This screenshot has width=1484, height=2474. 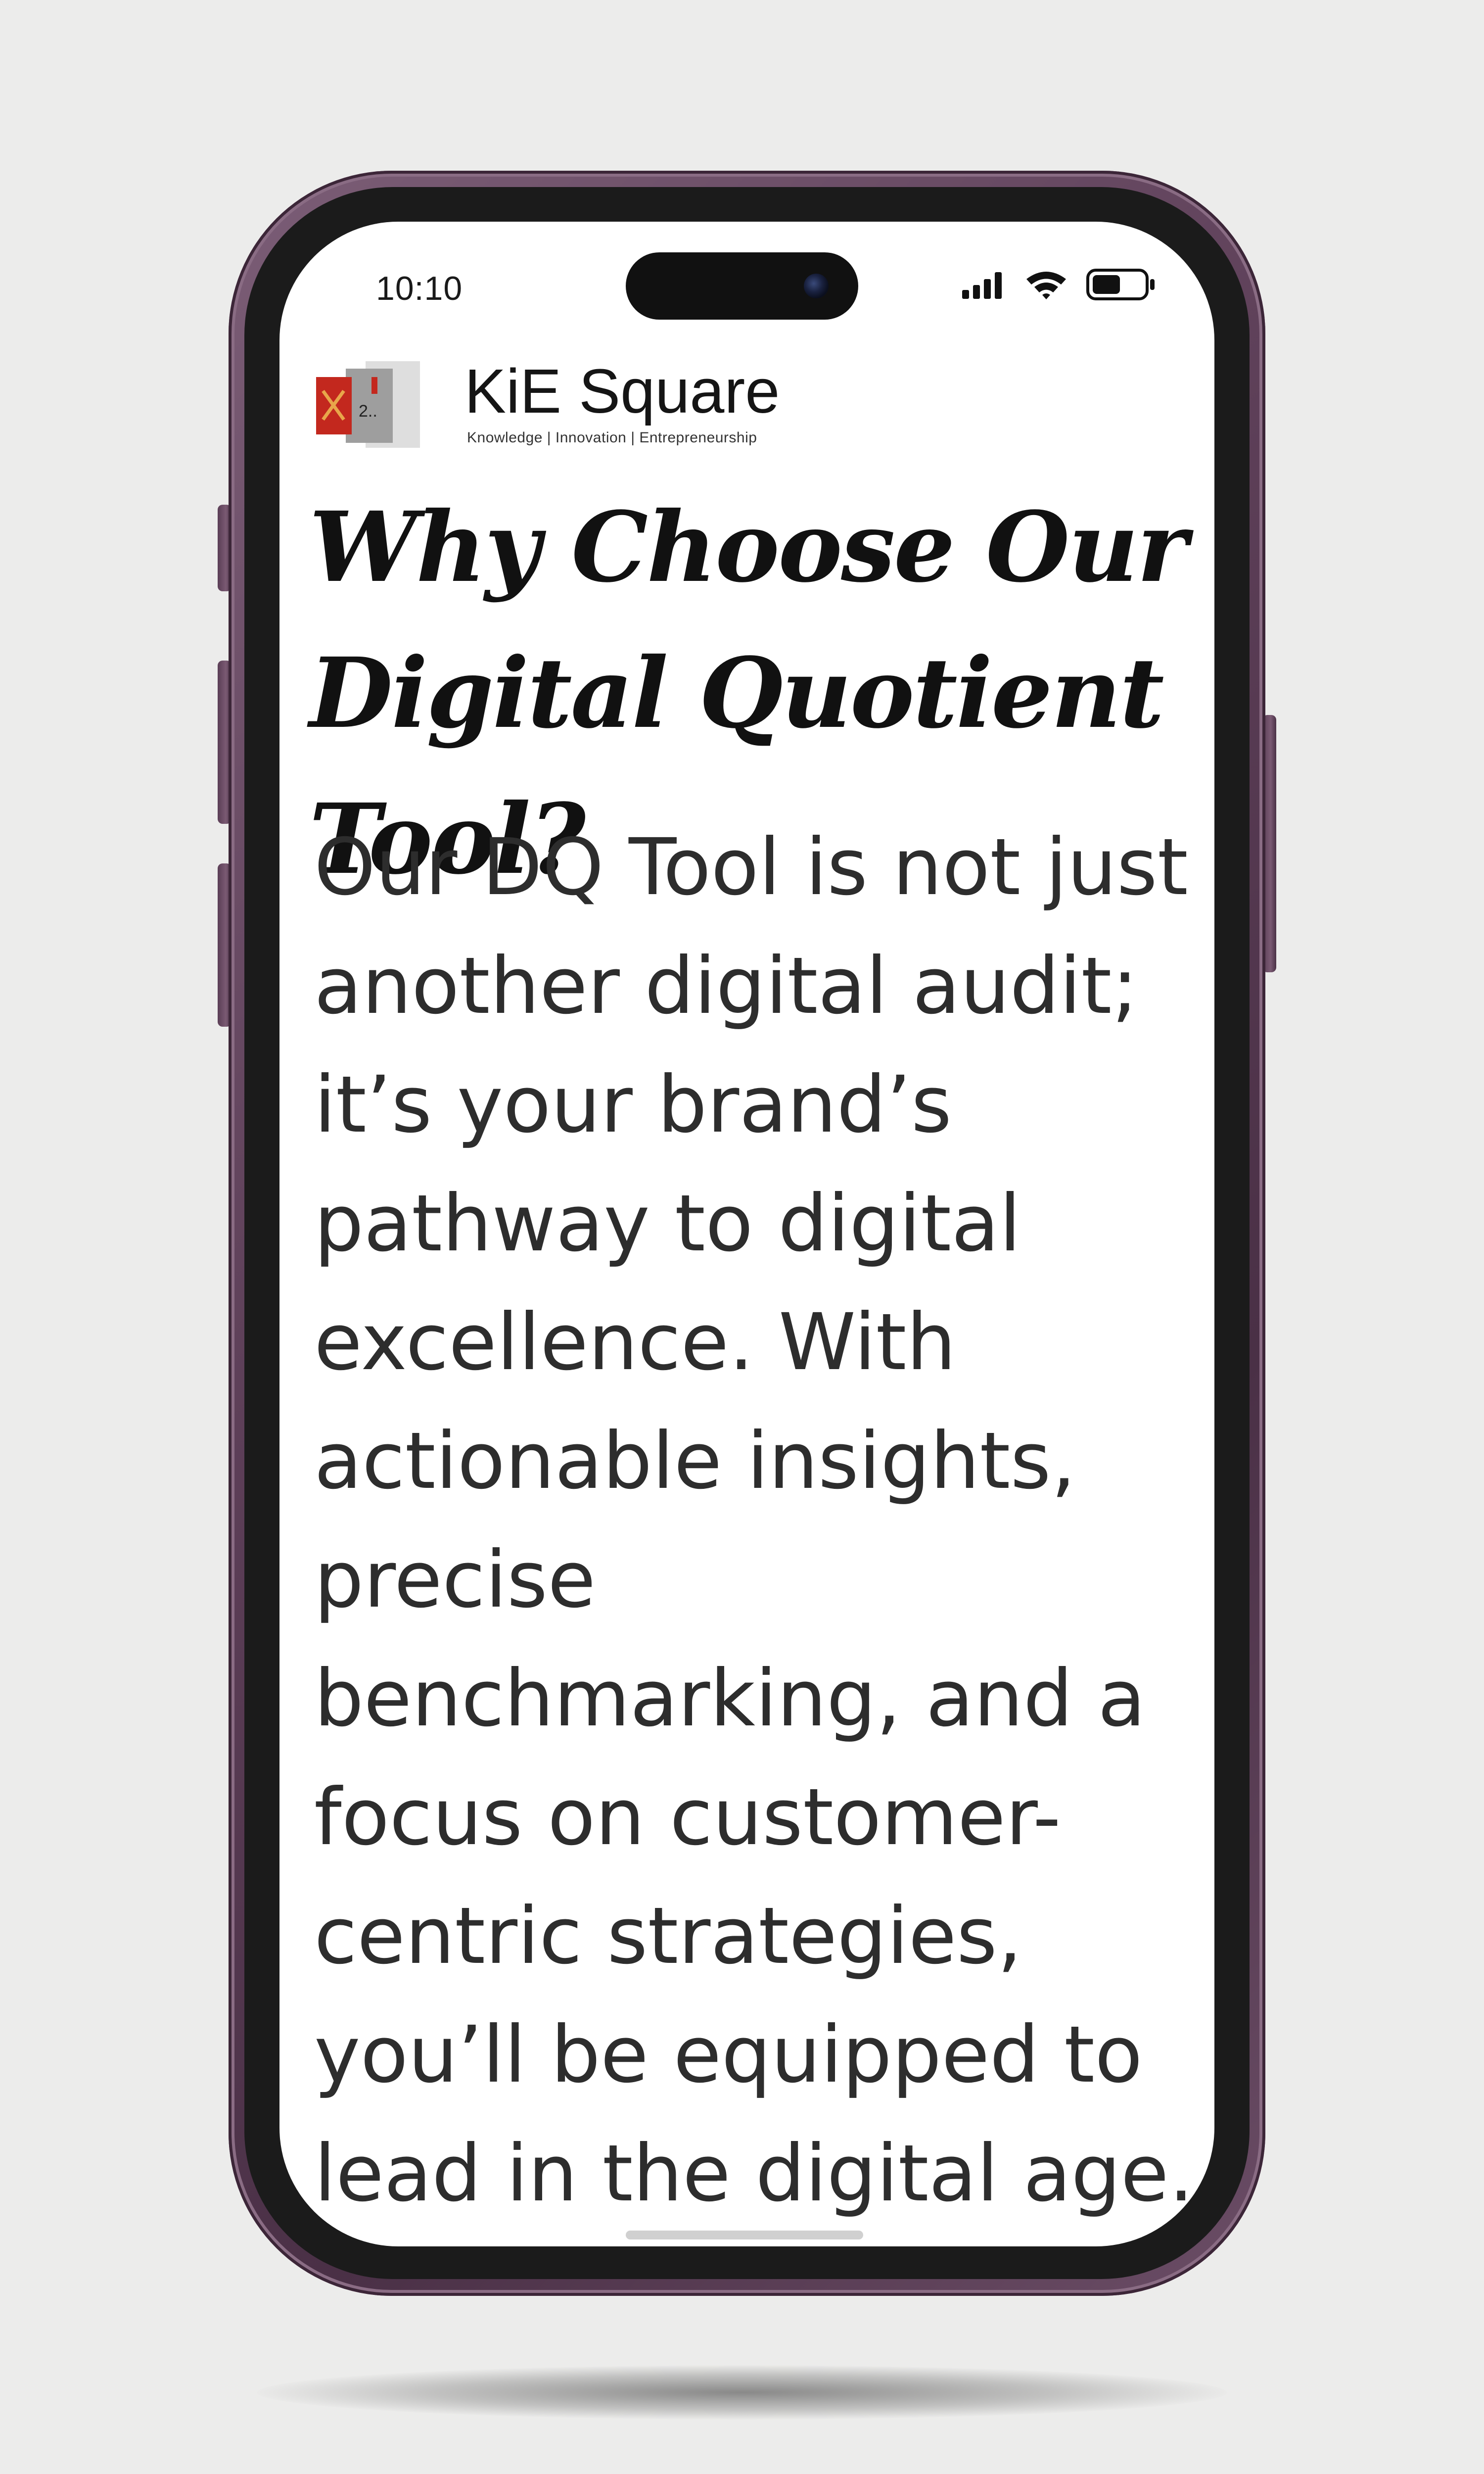 I want to click on wifi-icon, so click(x=1046, y=285).